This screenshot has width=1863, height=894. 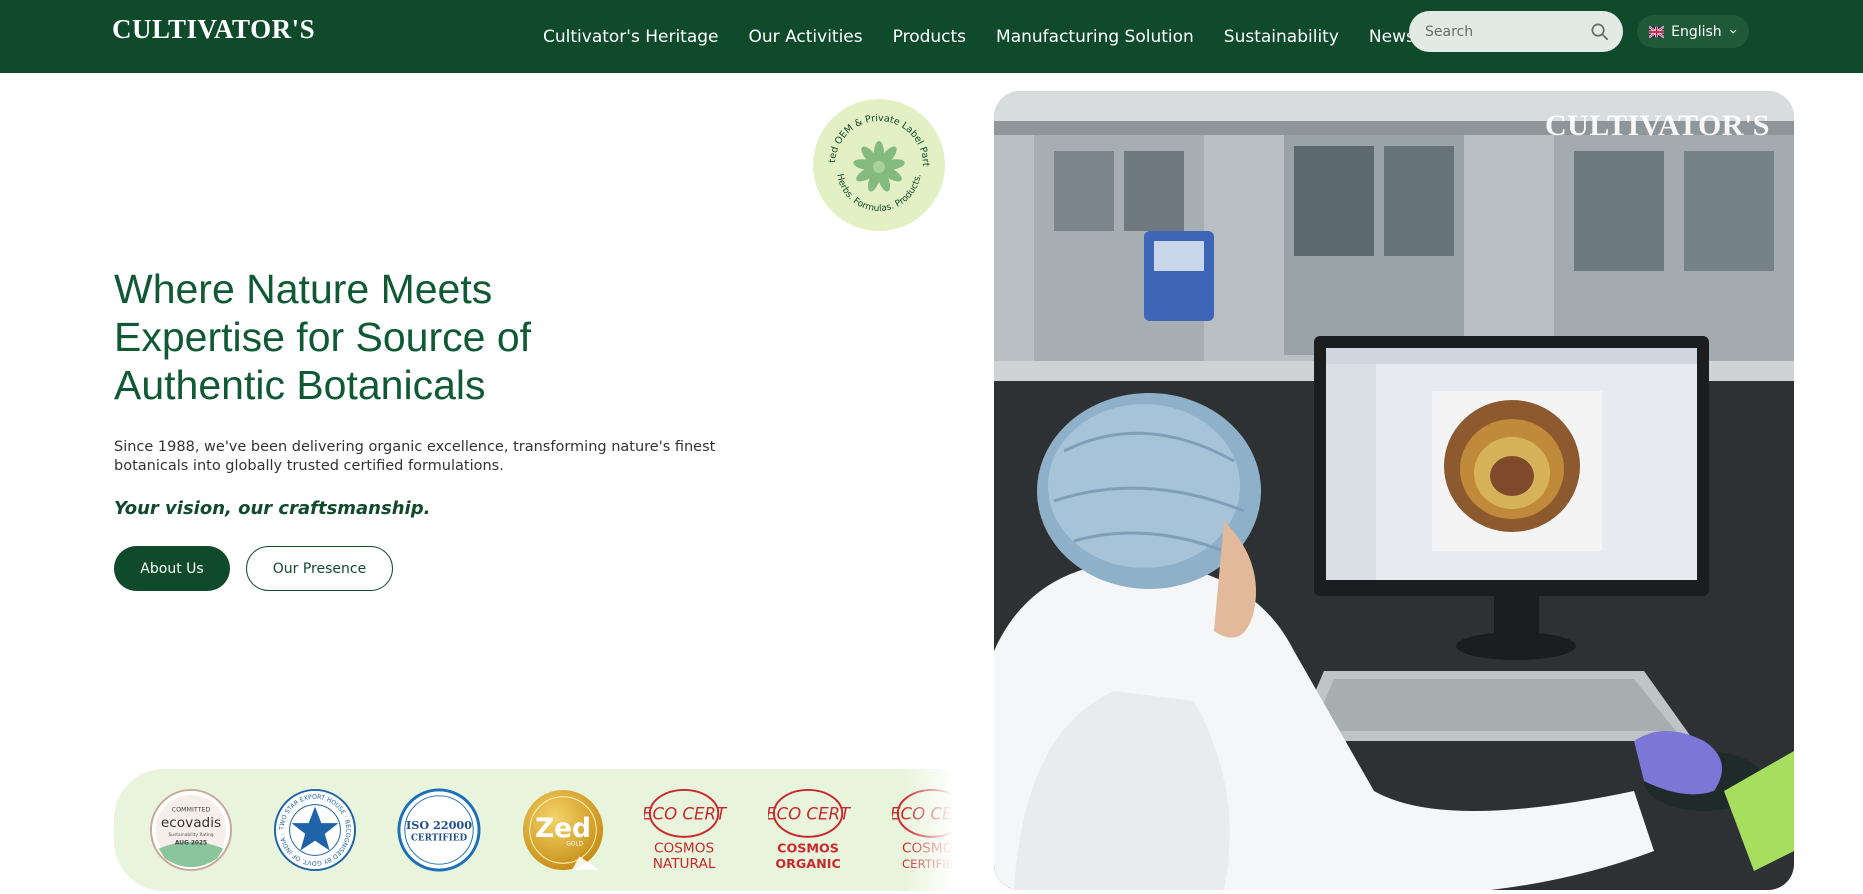 What do you see at coordinates (272, 508) in the screenshot?
I see `hero-tagline: Your vision, our craftsmanship.` at bounding box center [272, 508].